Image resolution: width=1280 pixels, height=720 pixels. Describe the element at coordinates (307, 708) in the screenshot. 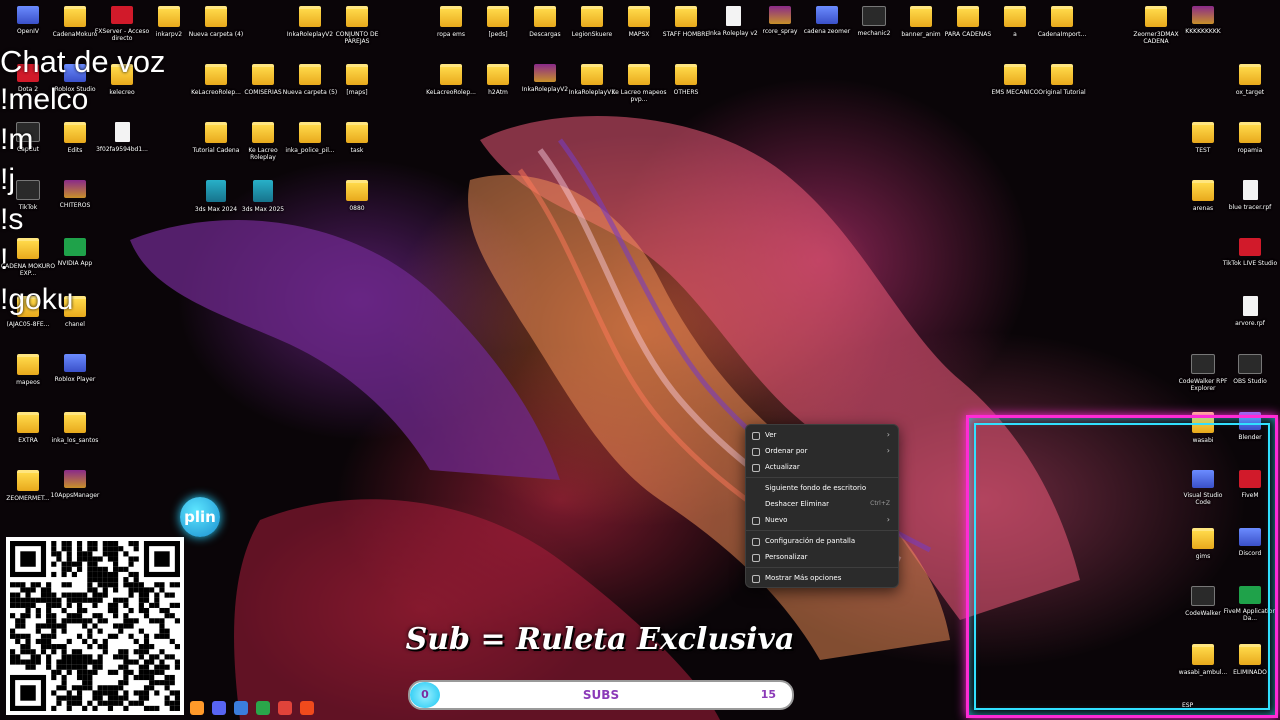

I see `brave-icon` at that location.